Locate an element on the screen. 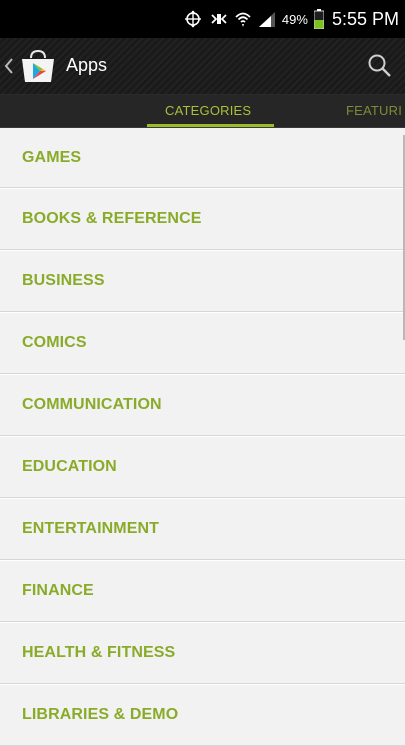 The width and height of the screenshot is (405, 746). category-label: COMMUNICATION is located at coordinates (92, 404).